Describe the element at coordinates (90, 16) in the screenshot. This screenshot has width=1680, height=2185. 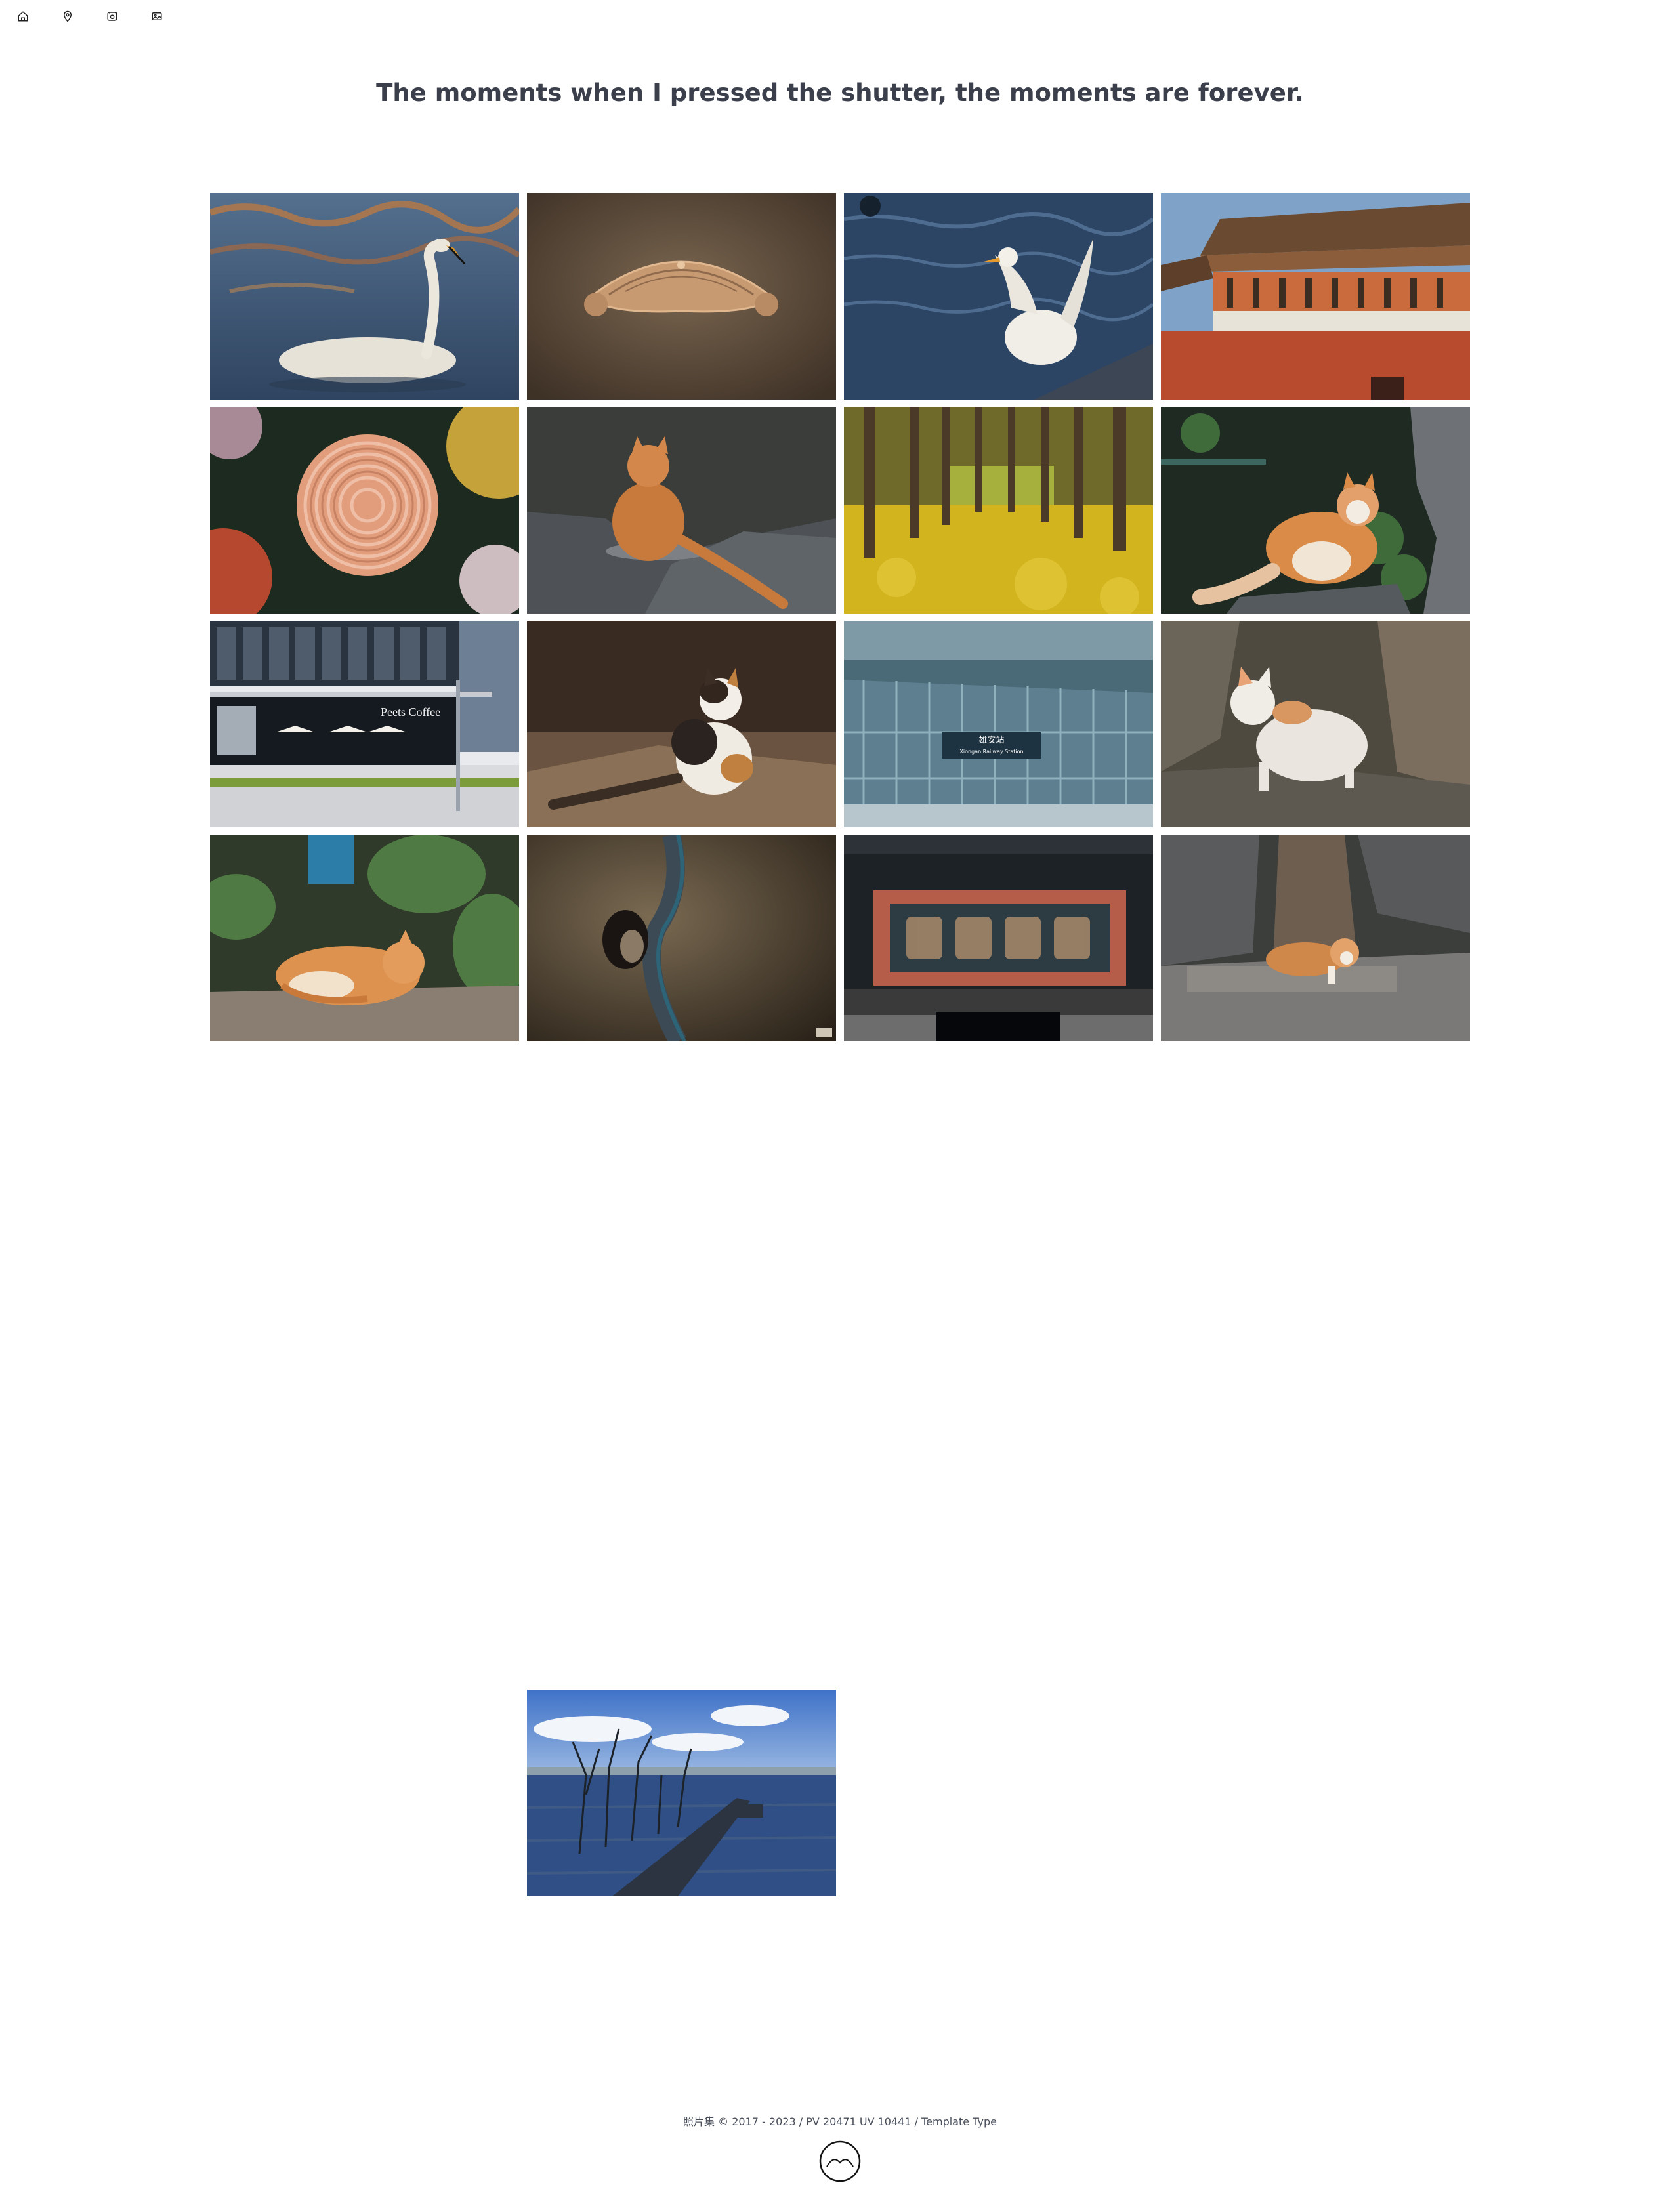
I see `top-nav` at that location.